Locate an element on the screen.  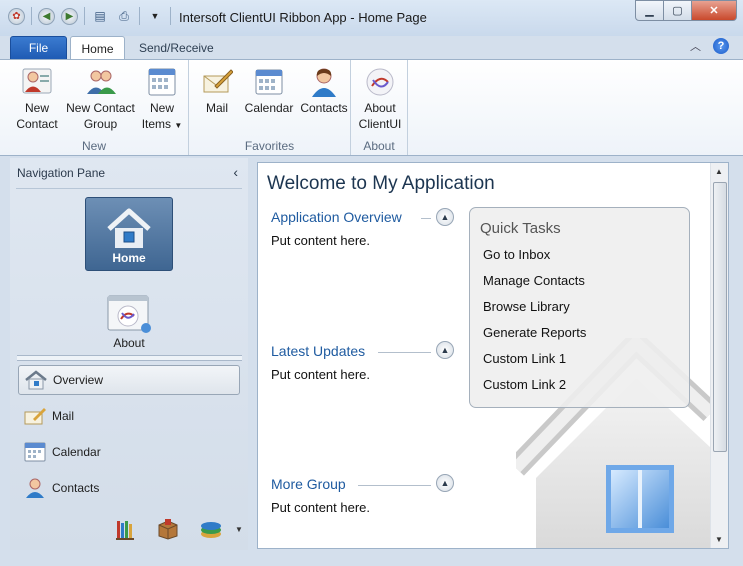
section-title-updates: Latest Updates is located at coordinates (318, 351).